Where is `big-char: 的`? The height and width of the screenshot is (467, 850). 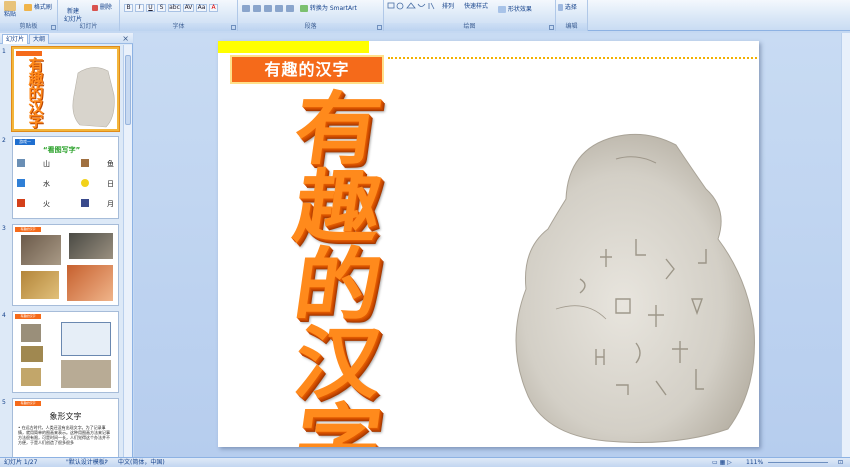
big-char: 的 is located at coordinates (338, 286).